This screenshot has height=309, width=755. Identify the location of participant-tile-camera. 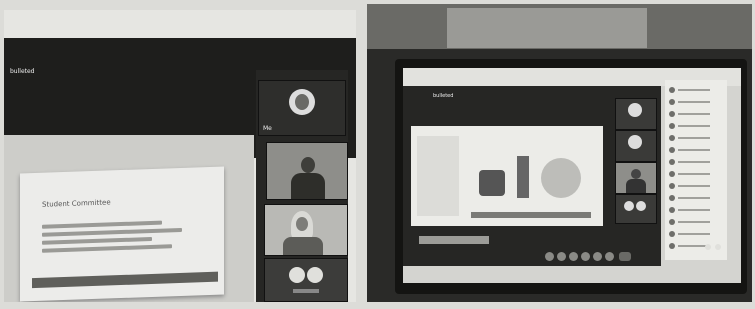
(636, 178).